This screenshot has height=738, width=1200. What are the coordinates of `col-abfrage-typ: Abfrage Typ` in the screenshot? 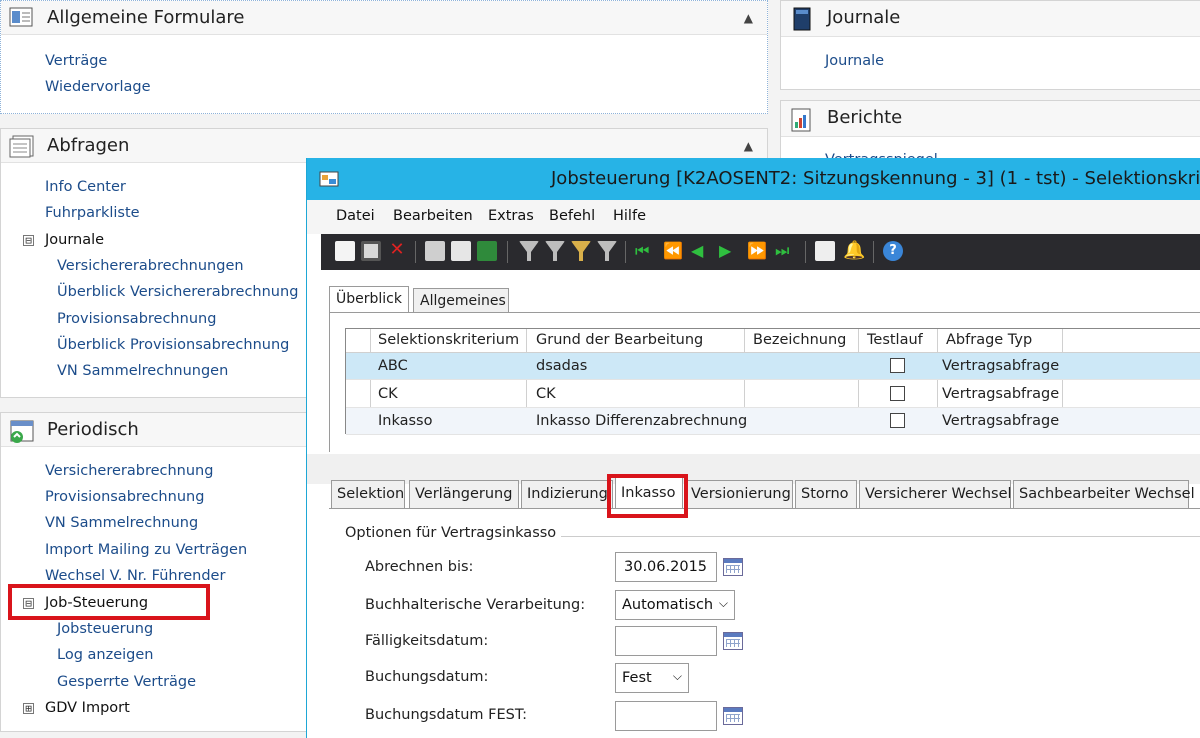 It's located at (989, 340).